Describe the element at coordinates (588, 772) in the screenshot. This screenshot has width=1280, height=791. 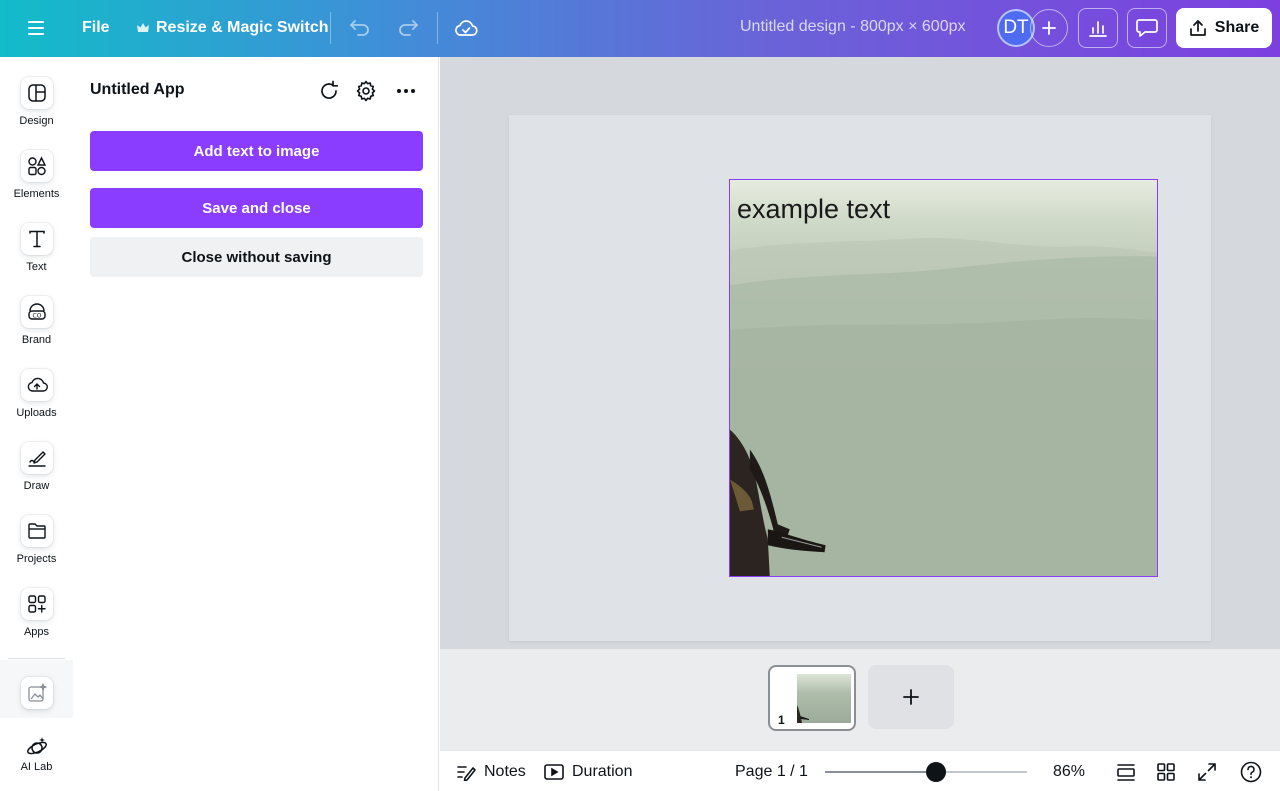
I see `duration-button: Duration` at that location.